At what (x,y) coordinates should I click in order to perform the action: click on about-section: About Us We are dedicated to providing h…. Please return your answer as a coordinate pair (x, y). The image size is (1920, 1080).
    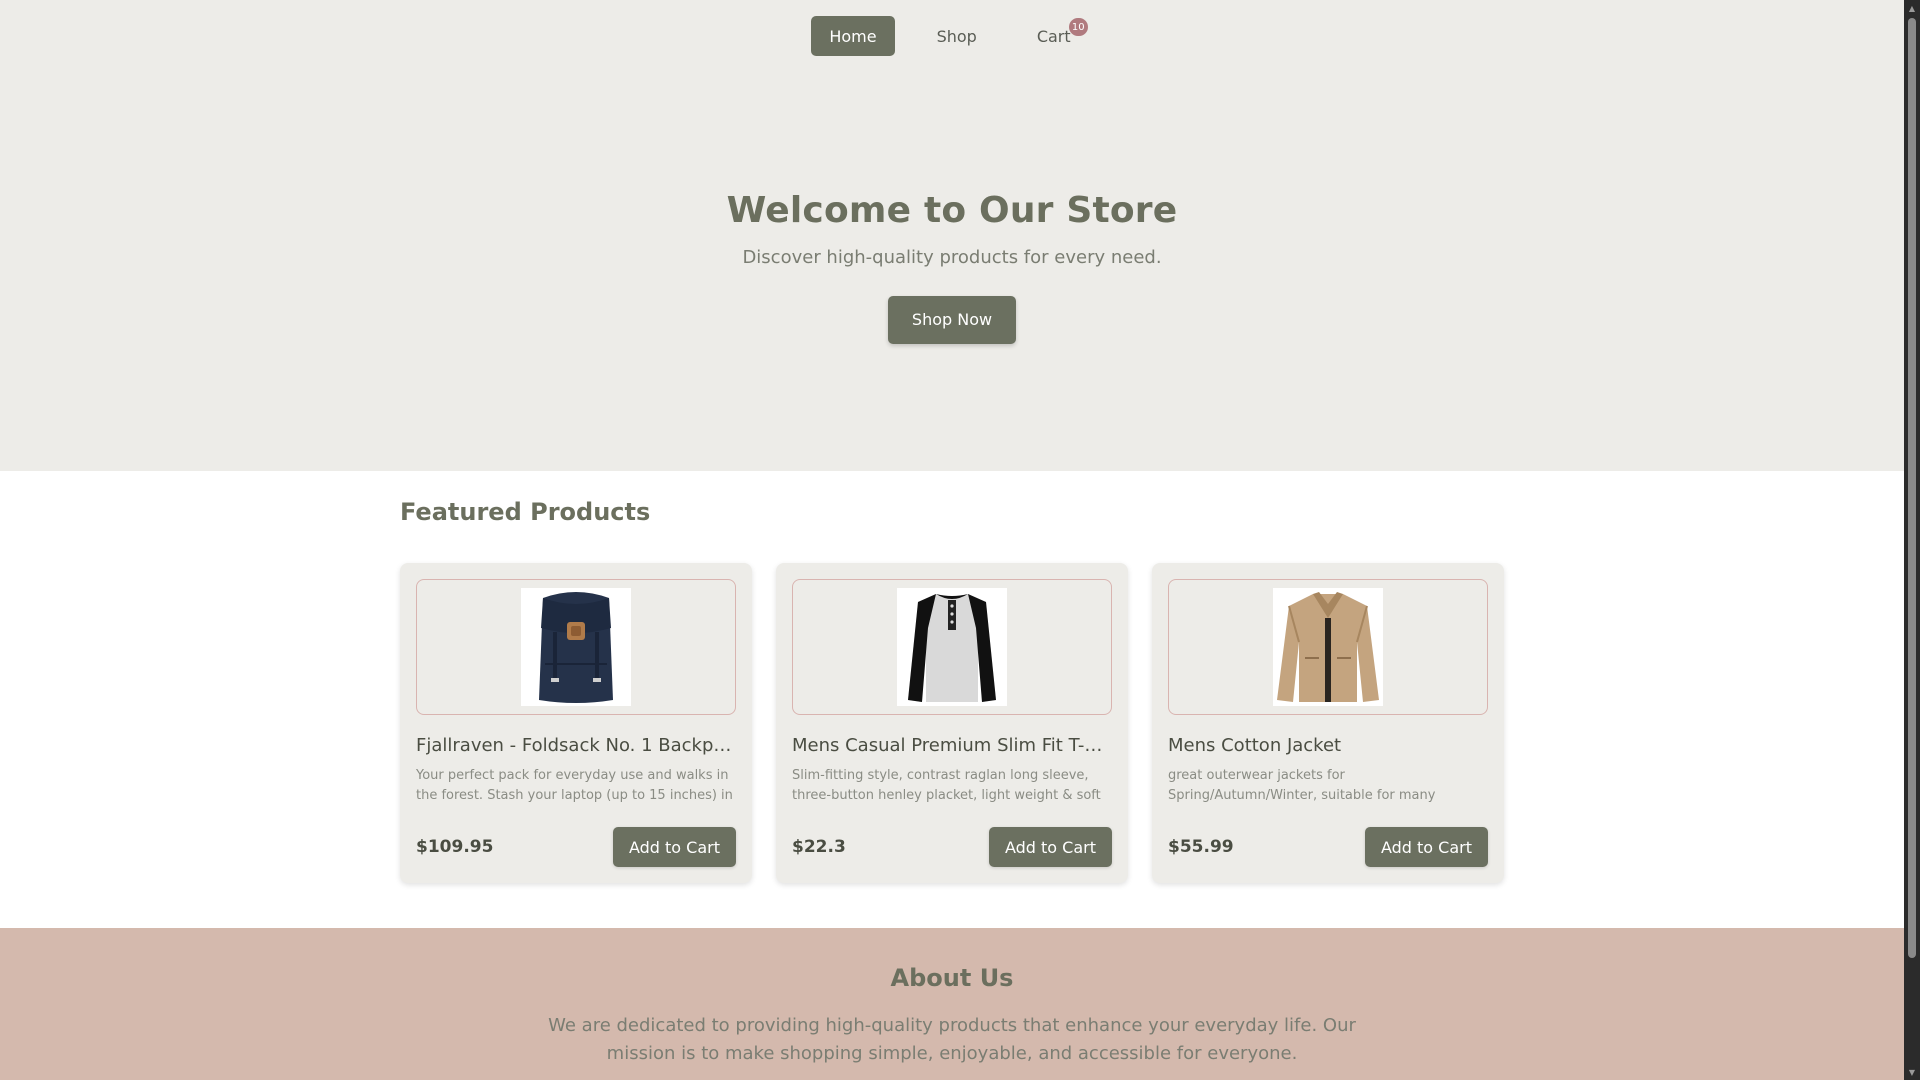
    Looking at the image, I should click on (952, 1004).